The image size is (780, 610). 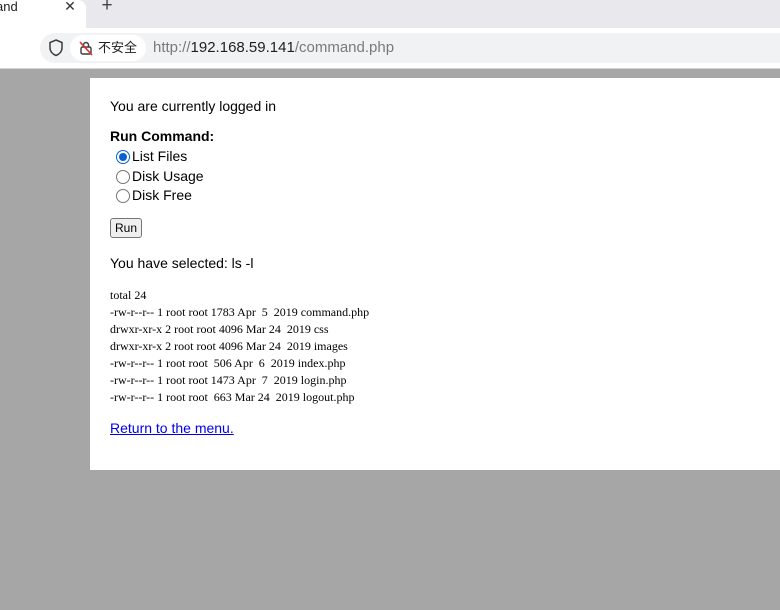 I want to click on option-label: Disk Usage, so click(x=168, y=176).